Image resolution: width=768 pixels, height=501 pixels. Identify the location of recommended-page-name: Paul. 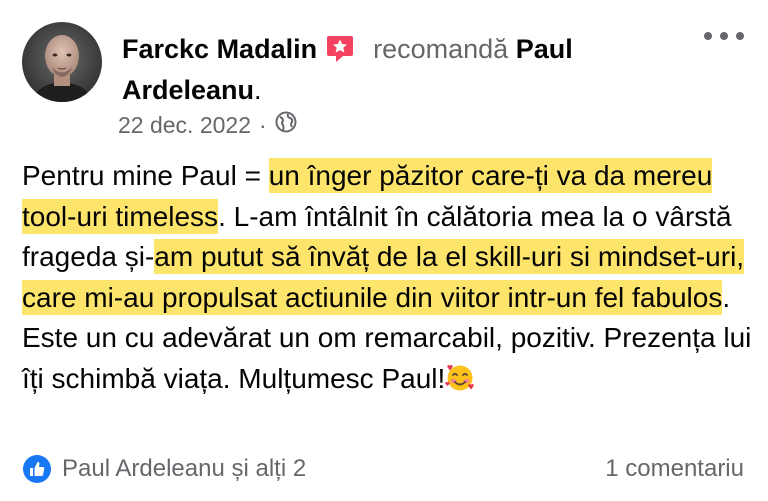
(544, 49).